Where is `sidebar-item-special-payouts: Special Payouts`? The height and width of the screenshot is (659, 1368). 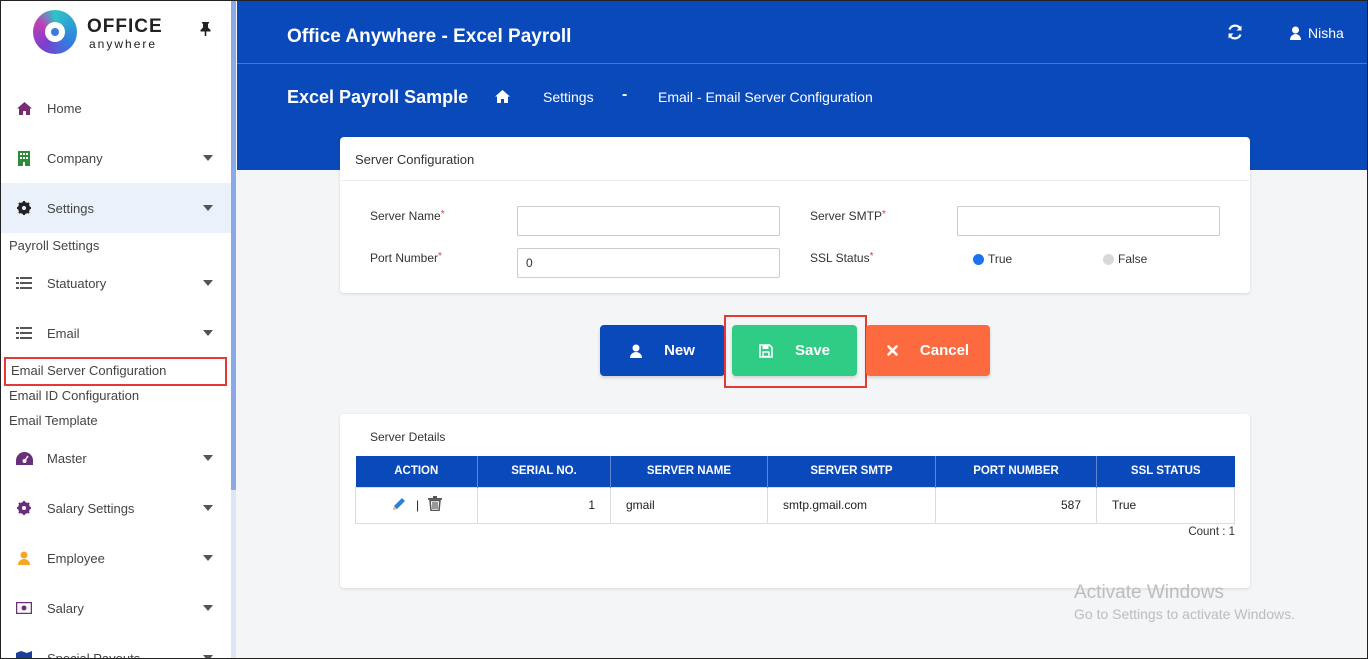 sidebar-item-special-payouts: Special Payouts is located at coordinates (115, 646).